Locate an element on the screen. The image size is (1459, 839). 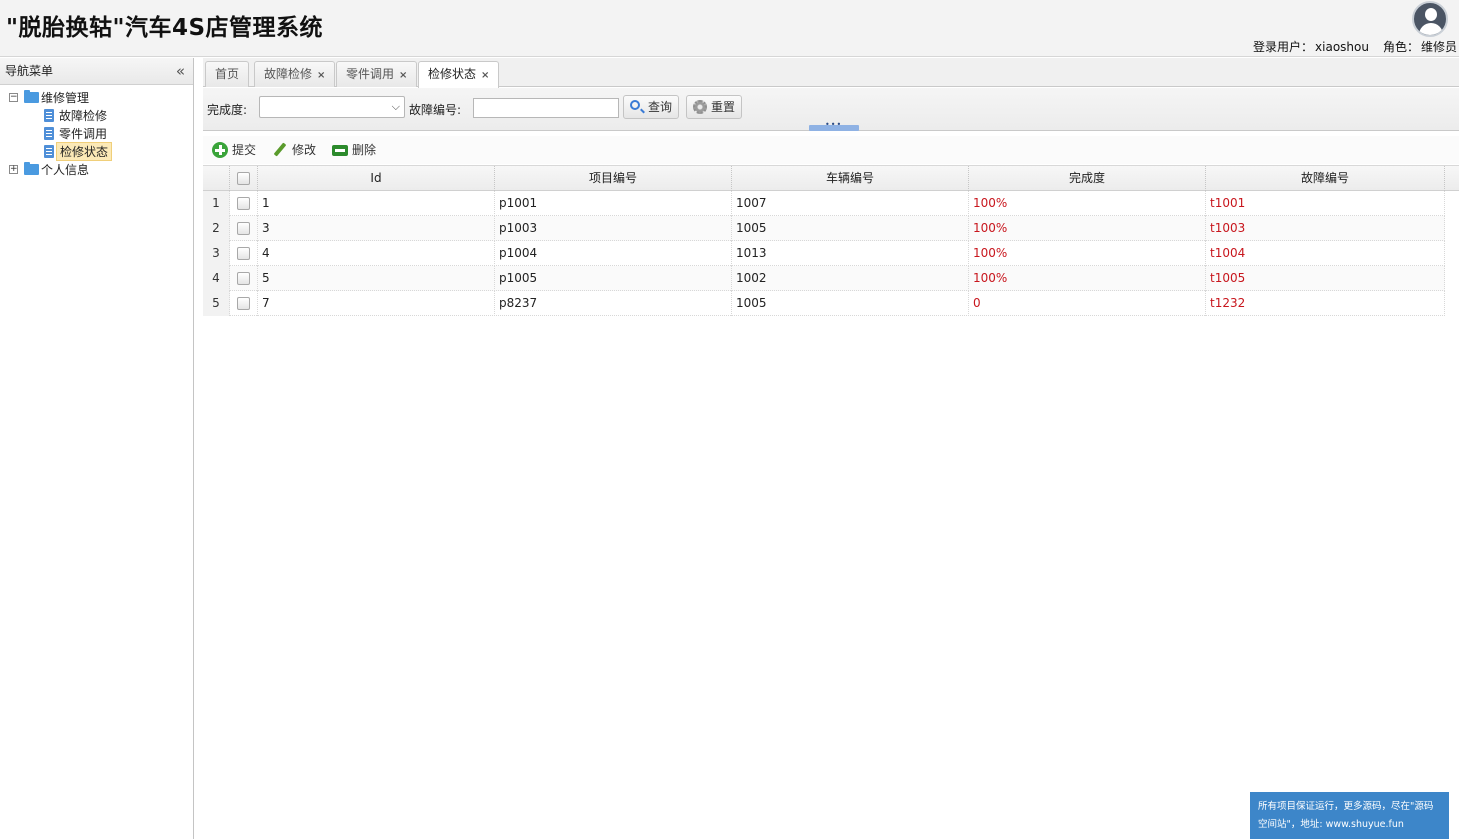
table-row: 1 1 p1001 1007 100% t1001 is located at coordinates (824, 203).